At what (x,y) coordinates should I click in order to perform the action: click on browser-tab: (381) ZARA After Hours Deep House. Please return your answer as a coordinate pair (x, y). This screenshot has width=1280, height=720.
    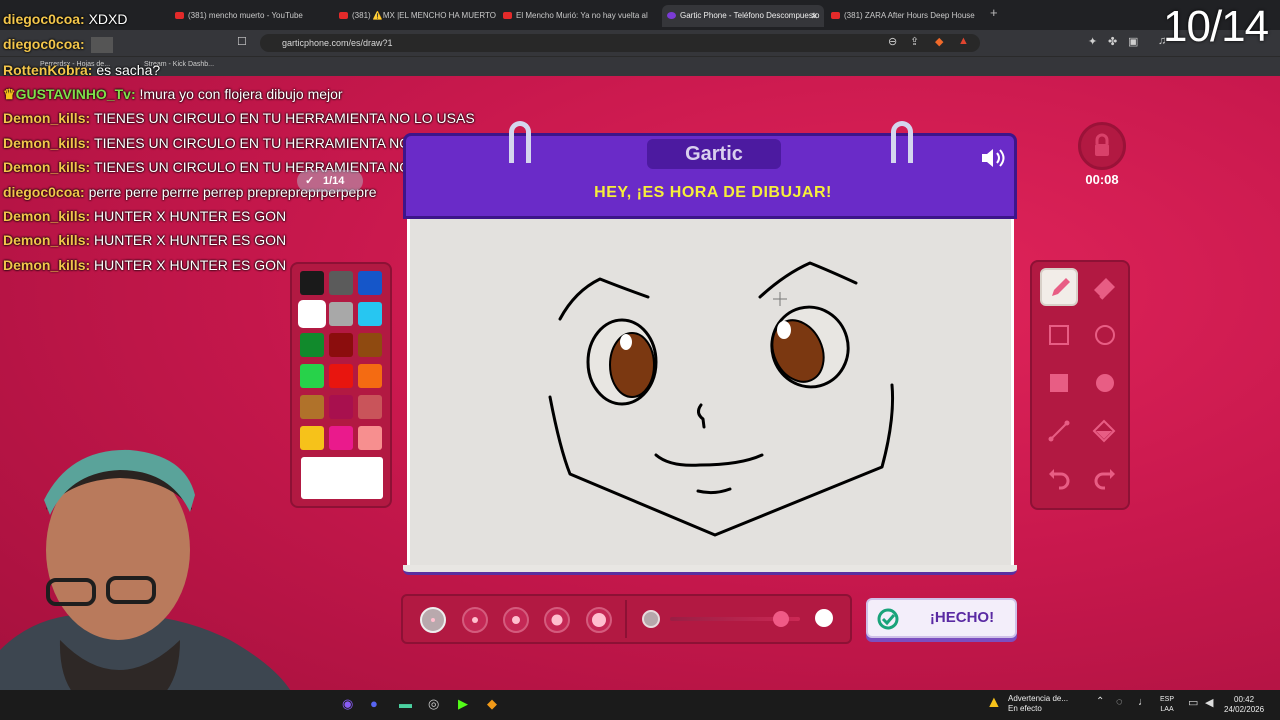
    Looking at the image, I should click on (907, 16).